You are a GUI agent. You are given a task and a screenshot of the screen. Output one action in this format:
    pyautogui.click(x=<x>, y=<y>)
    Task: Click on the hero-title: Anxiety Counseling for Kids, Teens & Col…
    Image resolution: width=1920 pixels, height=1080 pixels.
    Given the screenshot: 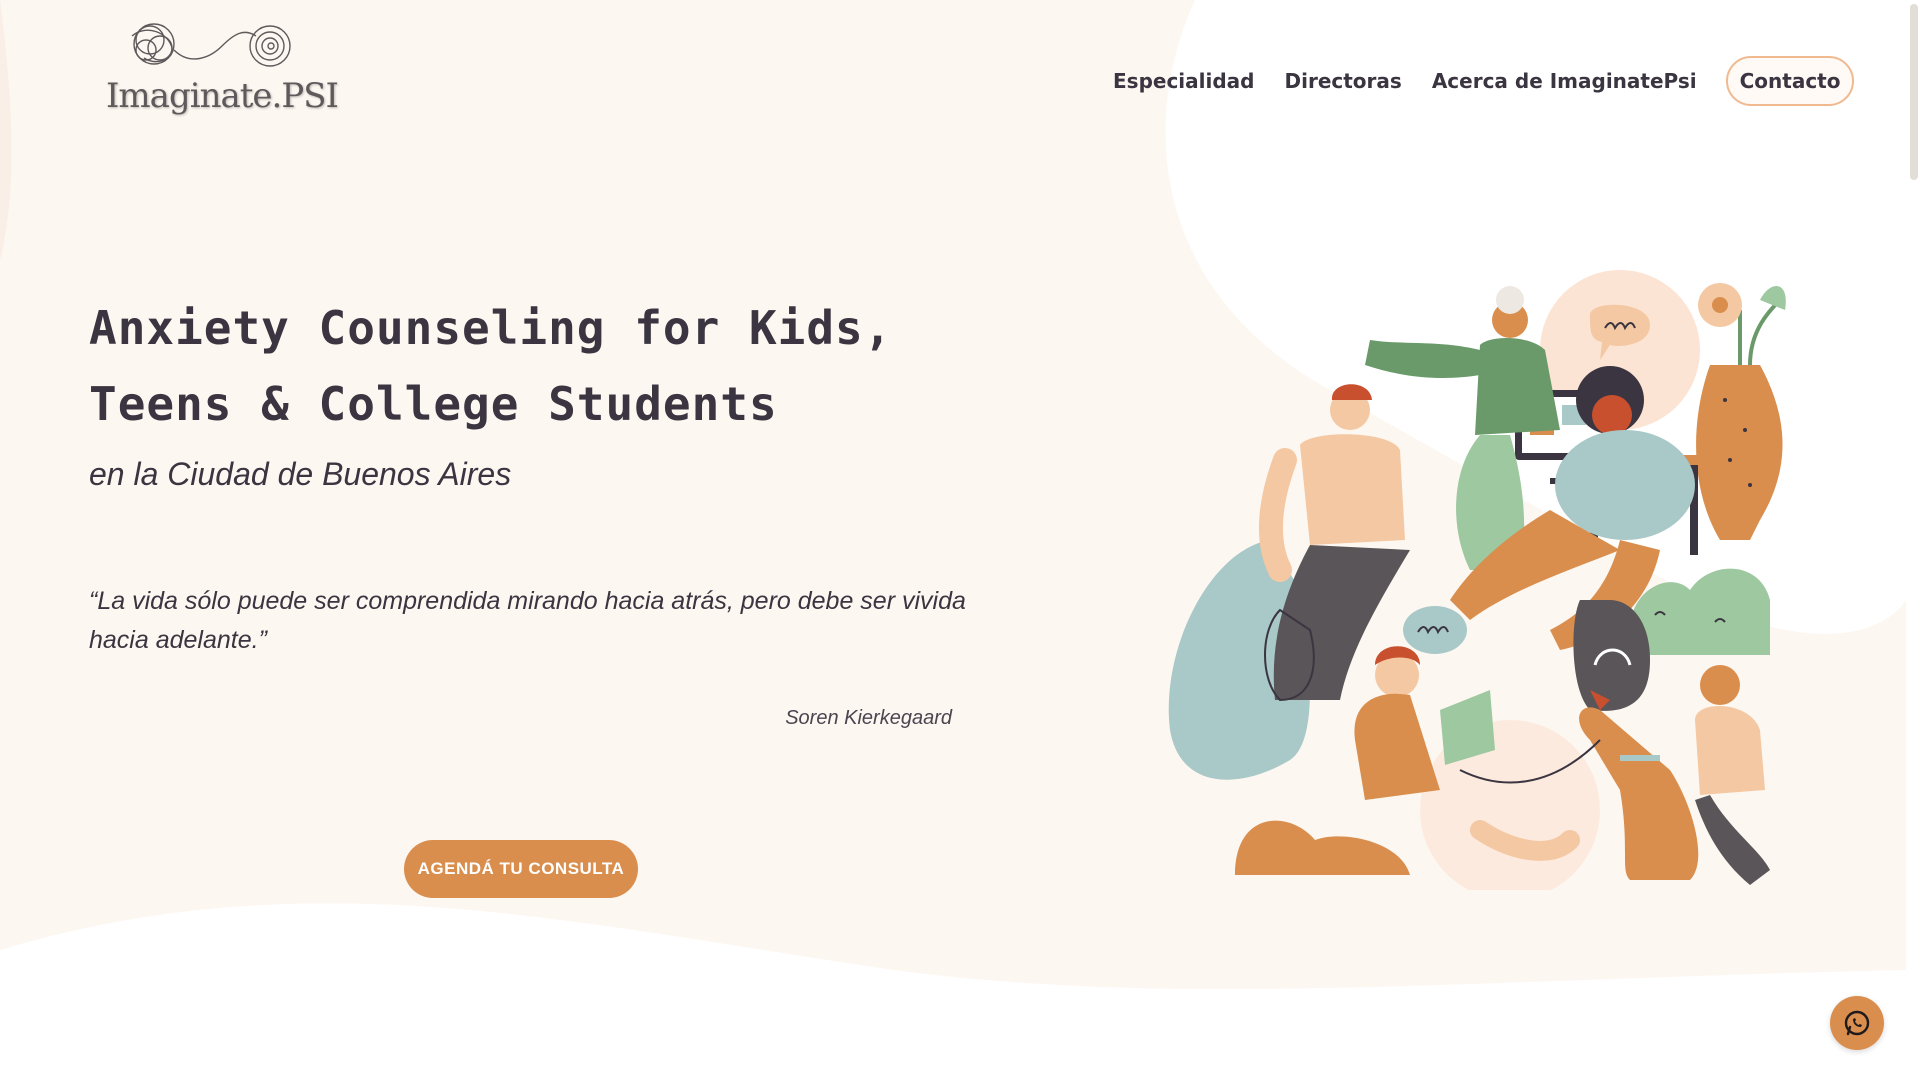 What is the action you would take?
    pyautogui.click(x=539, y=366)
    